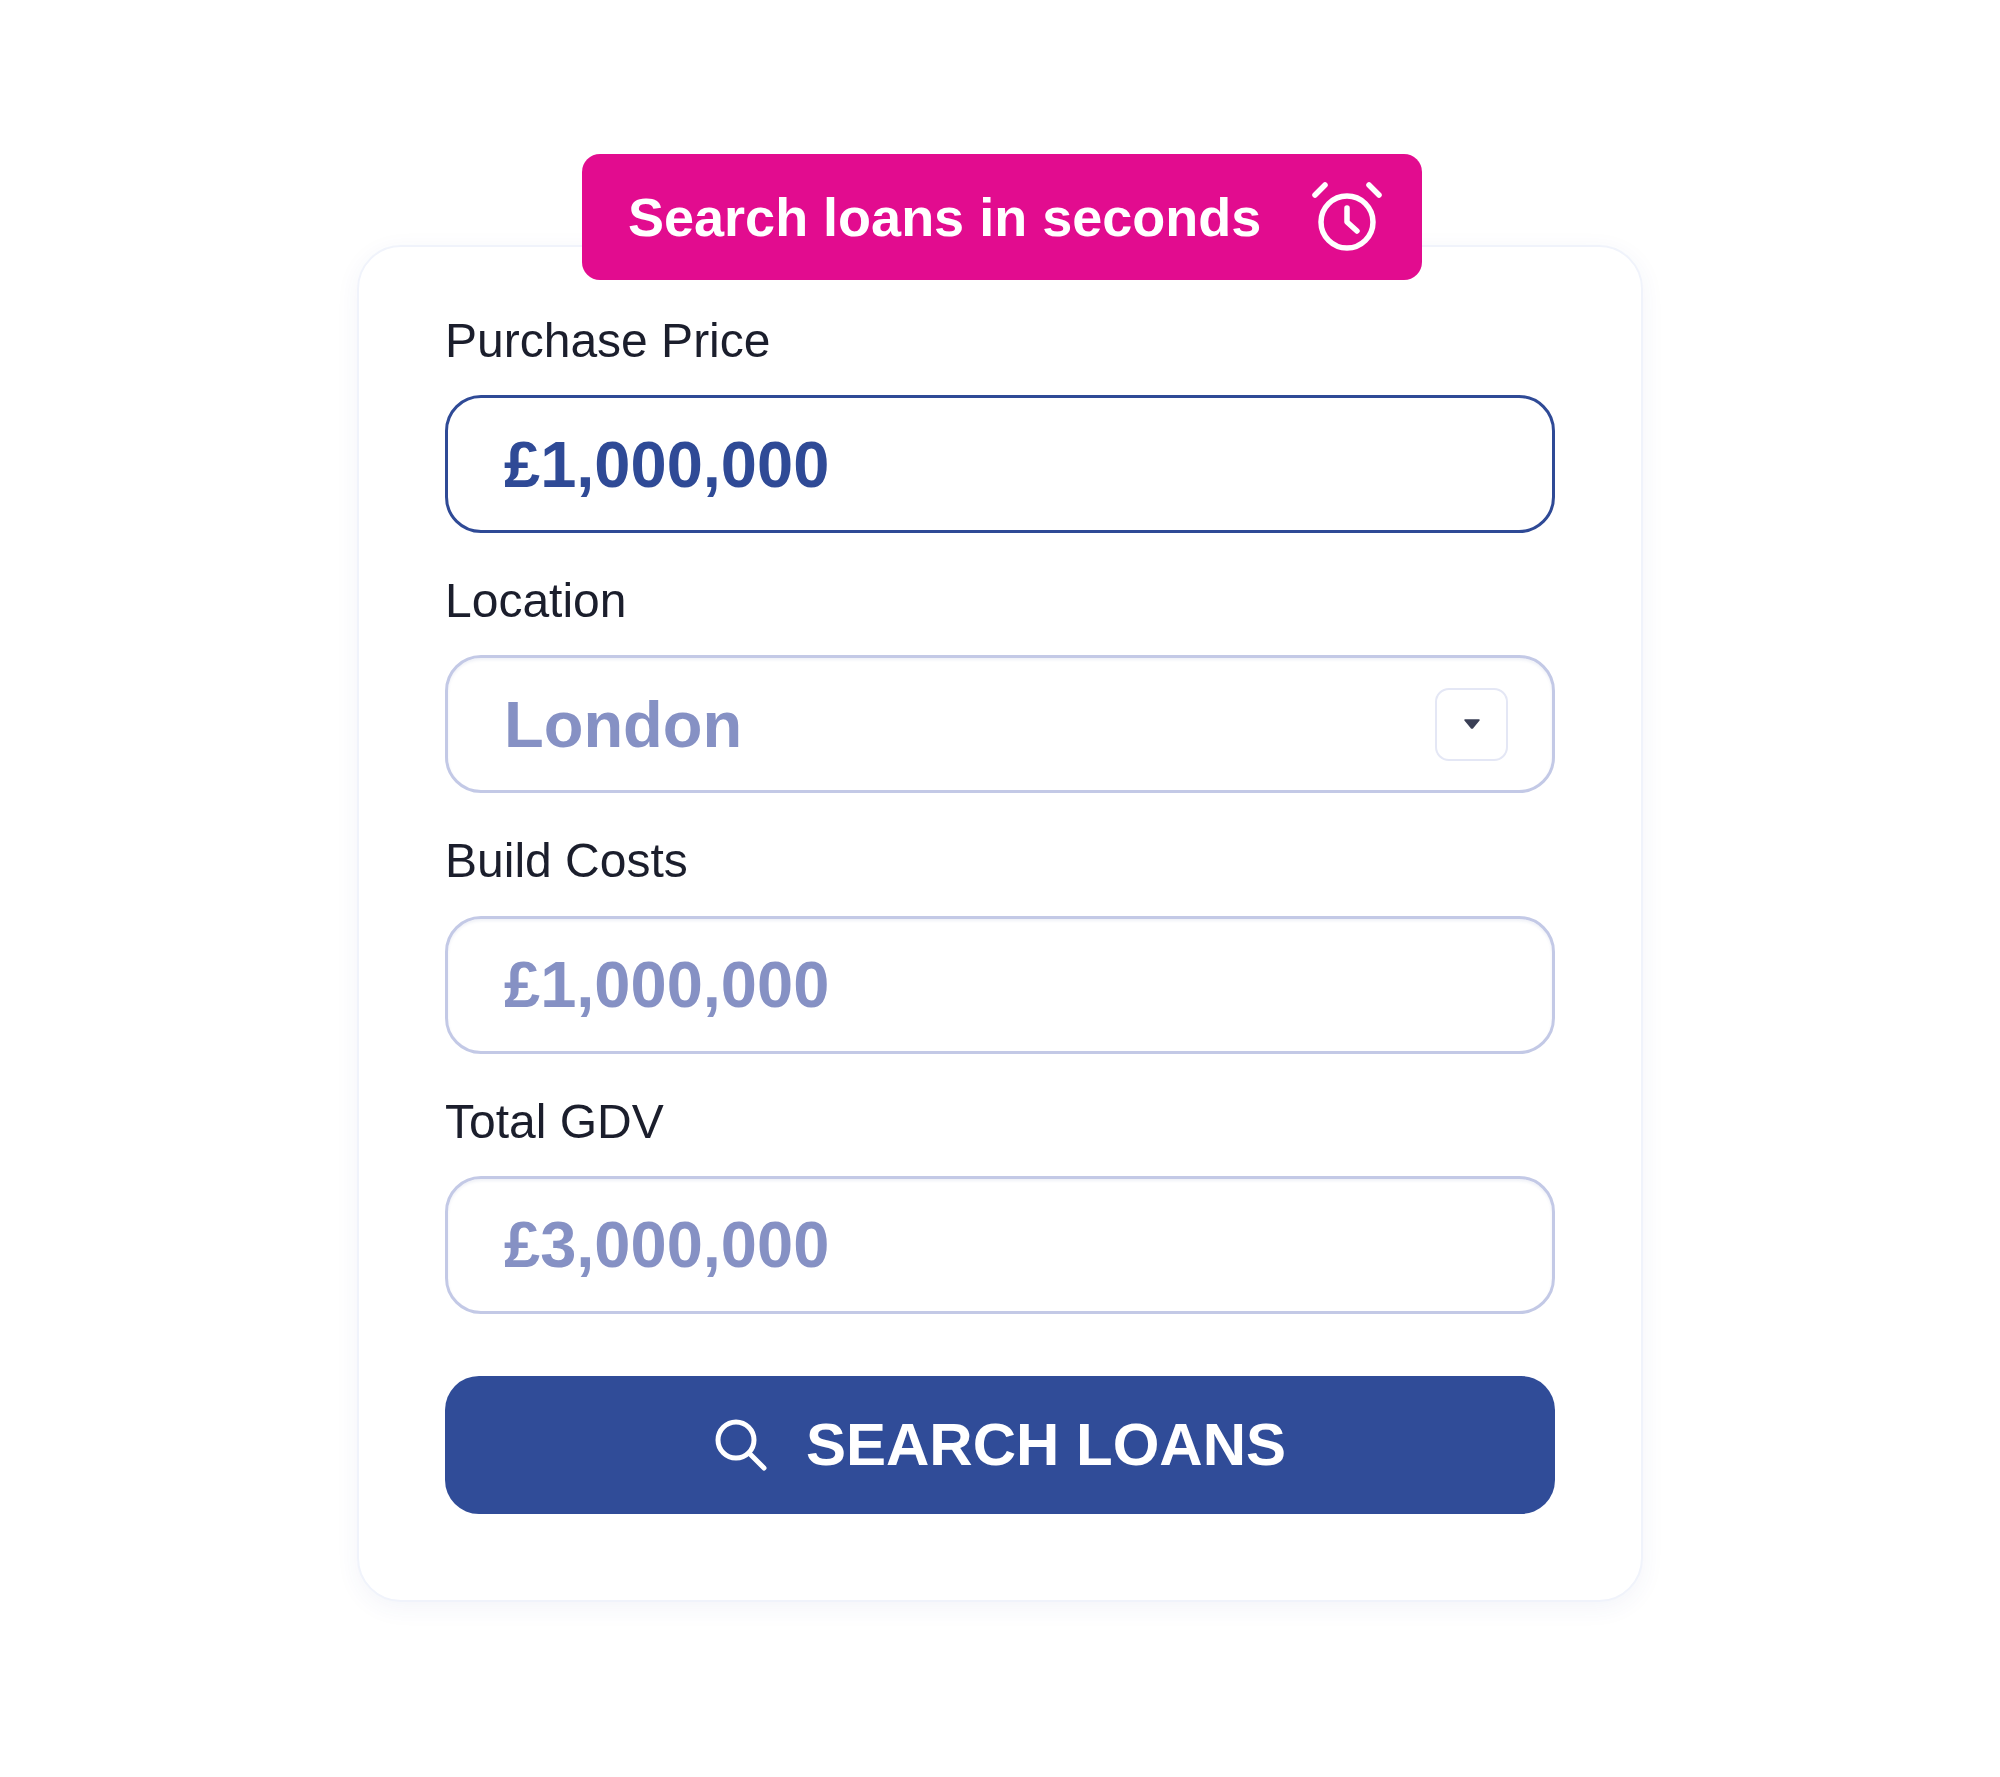 This screenshot has height=1777, width=2000. What do you see at coordinates (536, 601) in the screenshot?
I see `field-label: Location` at bounding box center [536, 601].